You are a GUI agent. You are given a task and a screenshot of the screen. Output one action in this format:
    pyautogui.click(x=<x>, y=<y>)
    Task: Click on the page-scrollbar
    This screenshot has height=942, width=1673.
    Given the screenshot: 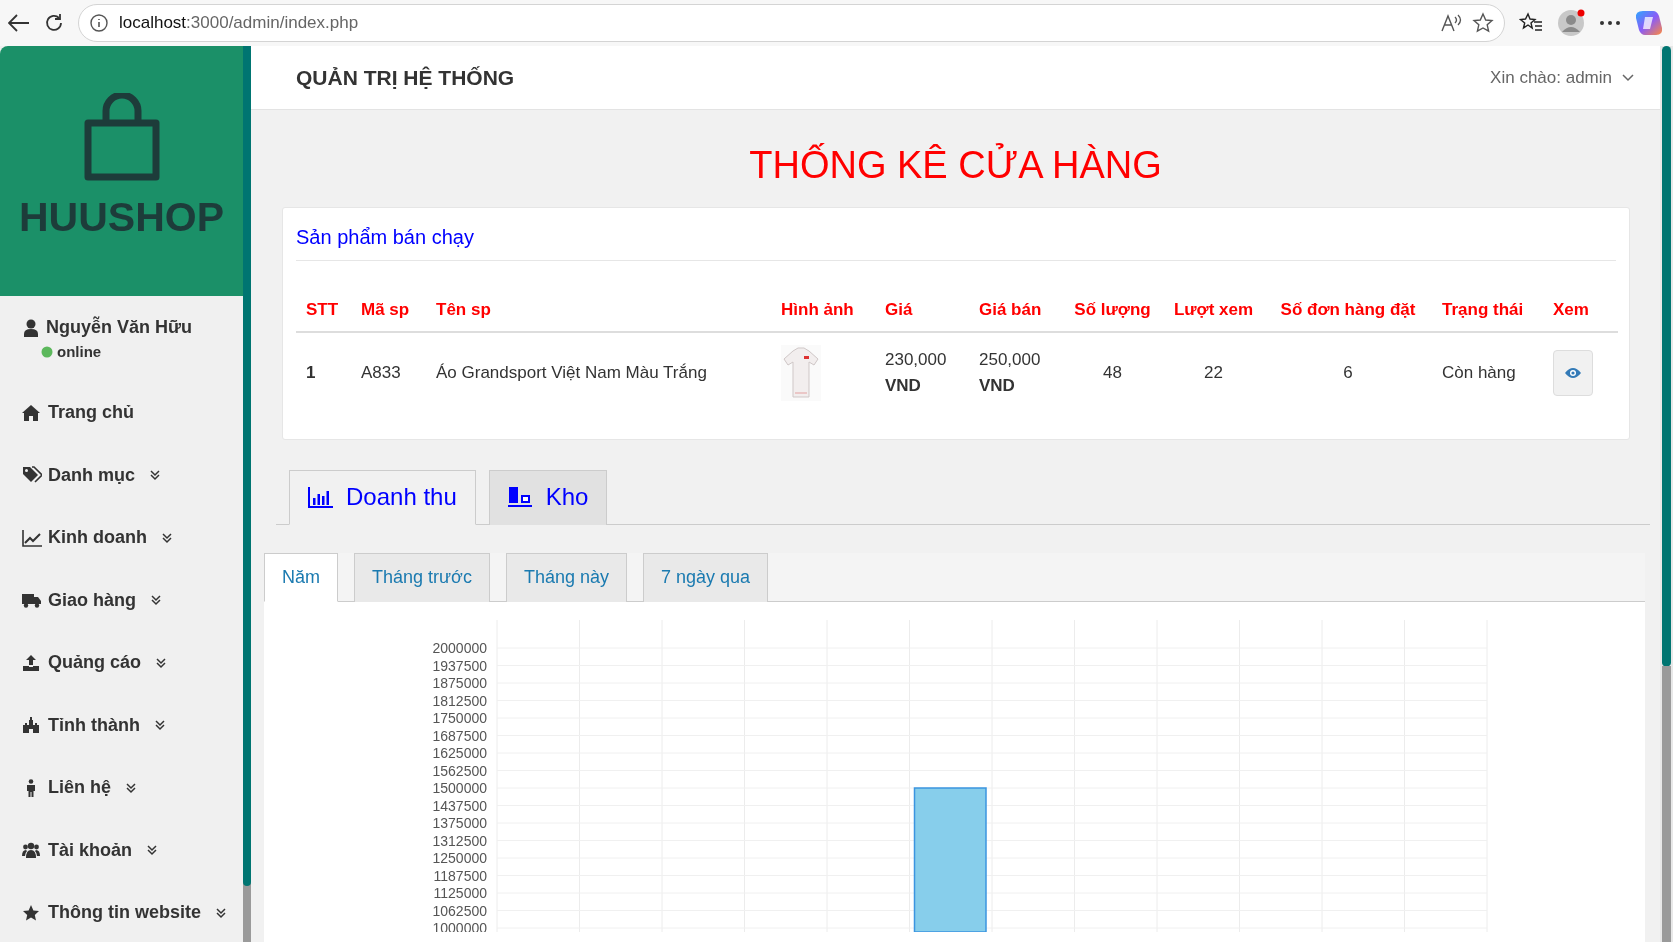 What is the action you would take?
    pyautogui.click(x=1666, y=494)
    